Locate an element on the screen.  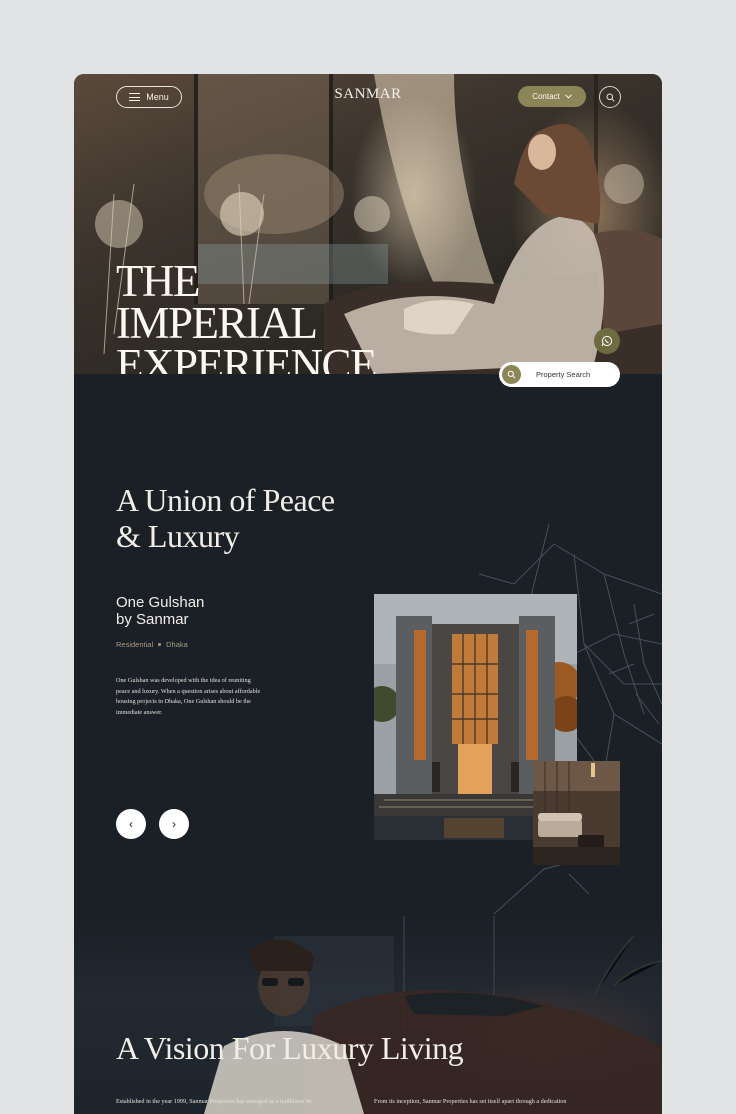
section-title-line: A Union of Peace is located at coordinates (225, 500).